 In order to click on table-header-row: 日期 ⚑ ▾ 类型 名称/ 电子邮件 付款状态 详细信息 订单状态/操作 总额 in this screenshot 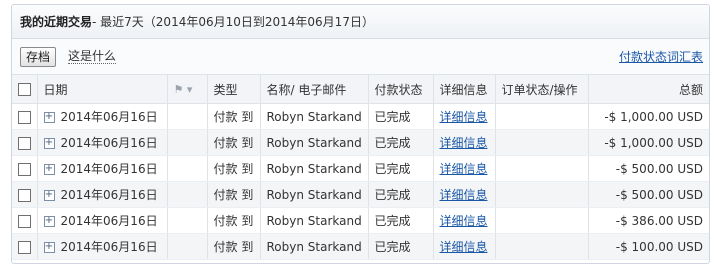, I will do `click(360, 89)`.